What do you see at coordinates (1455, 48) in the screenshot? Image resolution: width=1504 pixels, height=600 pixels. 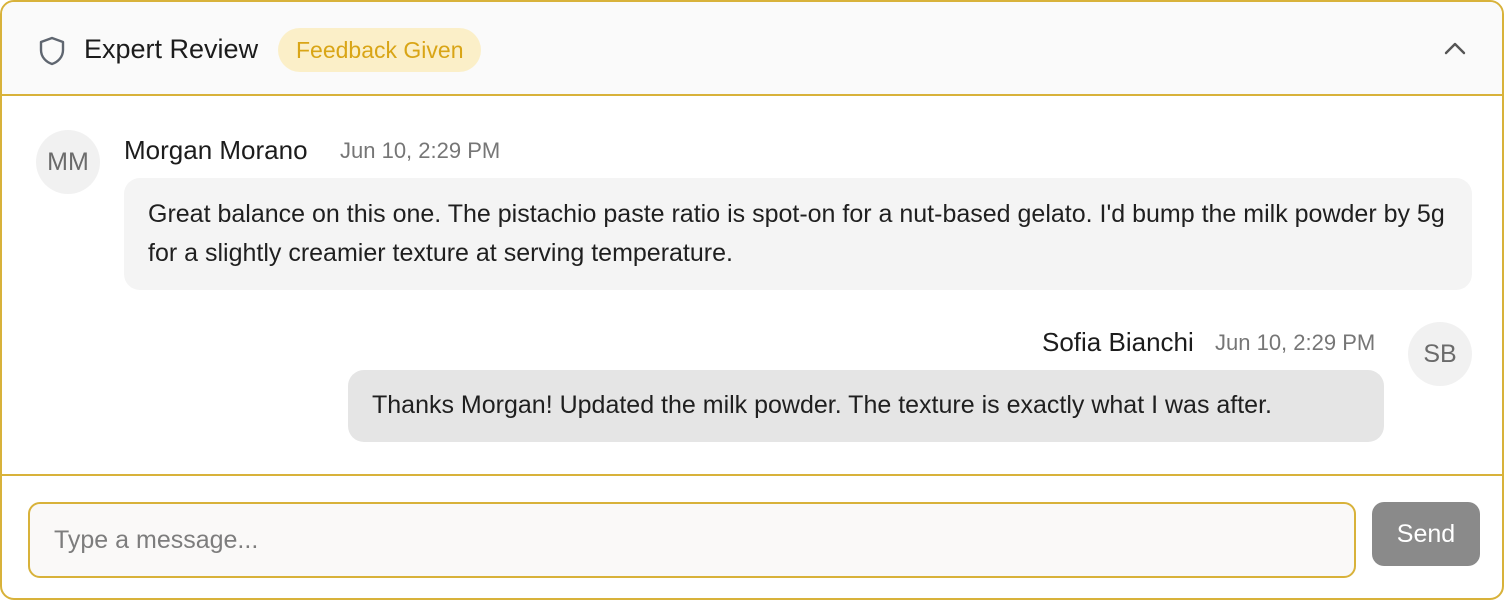 I see `chevron-up-icon` at bounding box center [1455, 48].